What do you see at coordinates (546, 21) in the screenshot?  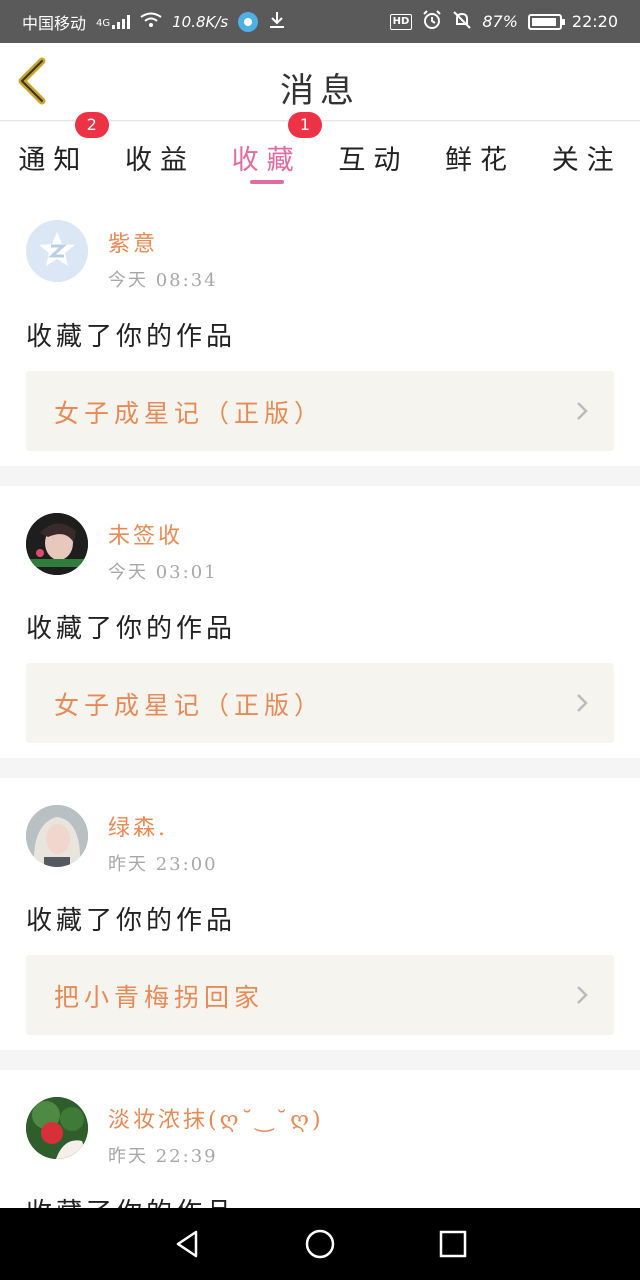 I see `battery-icon` at bounding box center [546, 21].